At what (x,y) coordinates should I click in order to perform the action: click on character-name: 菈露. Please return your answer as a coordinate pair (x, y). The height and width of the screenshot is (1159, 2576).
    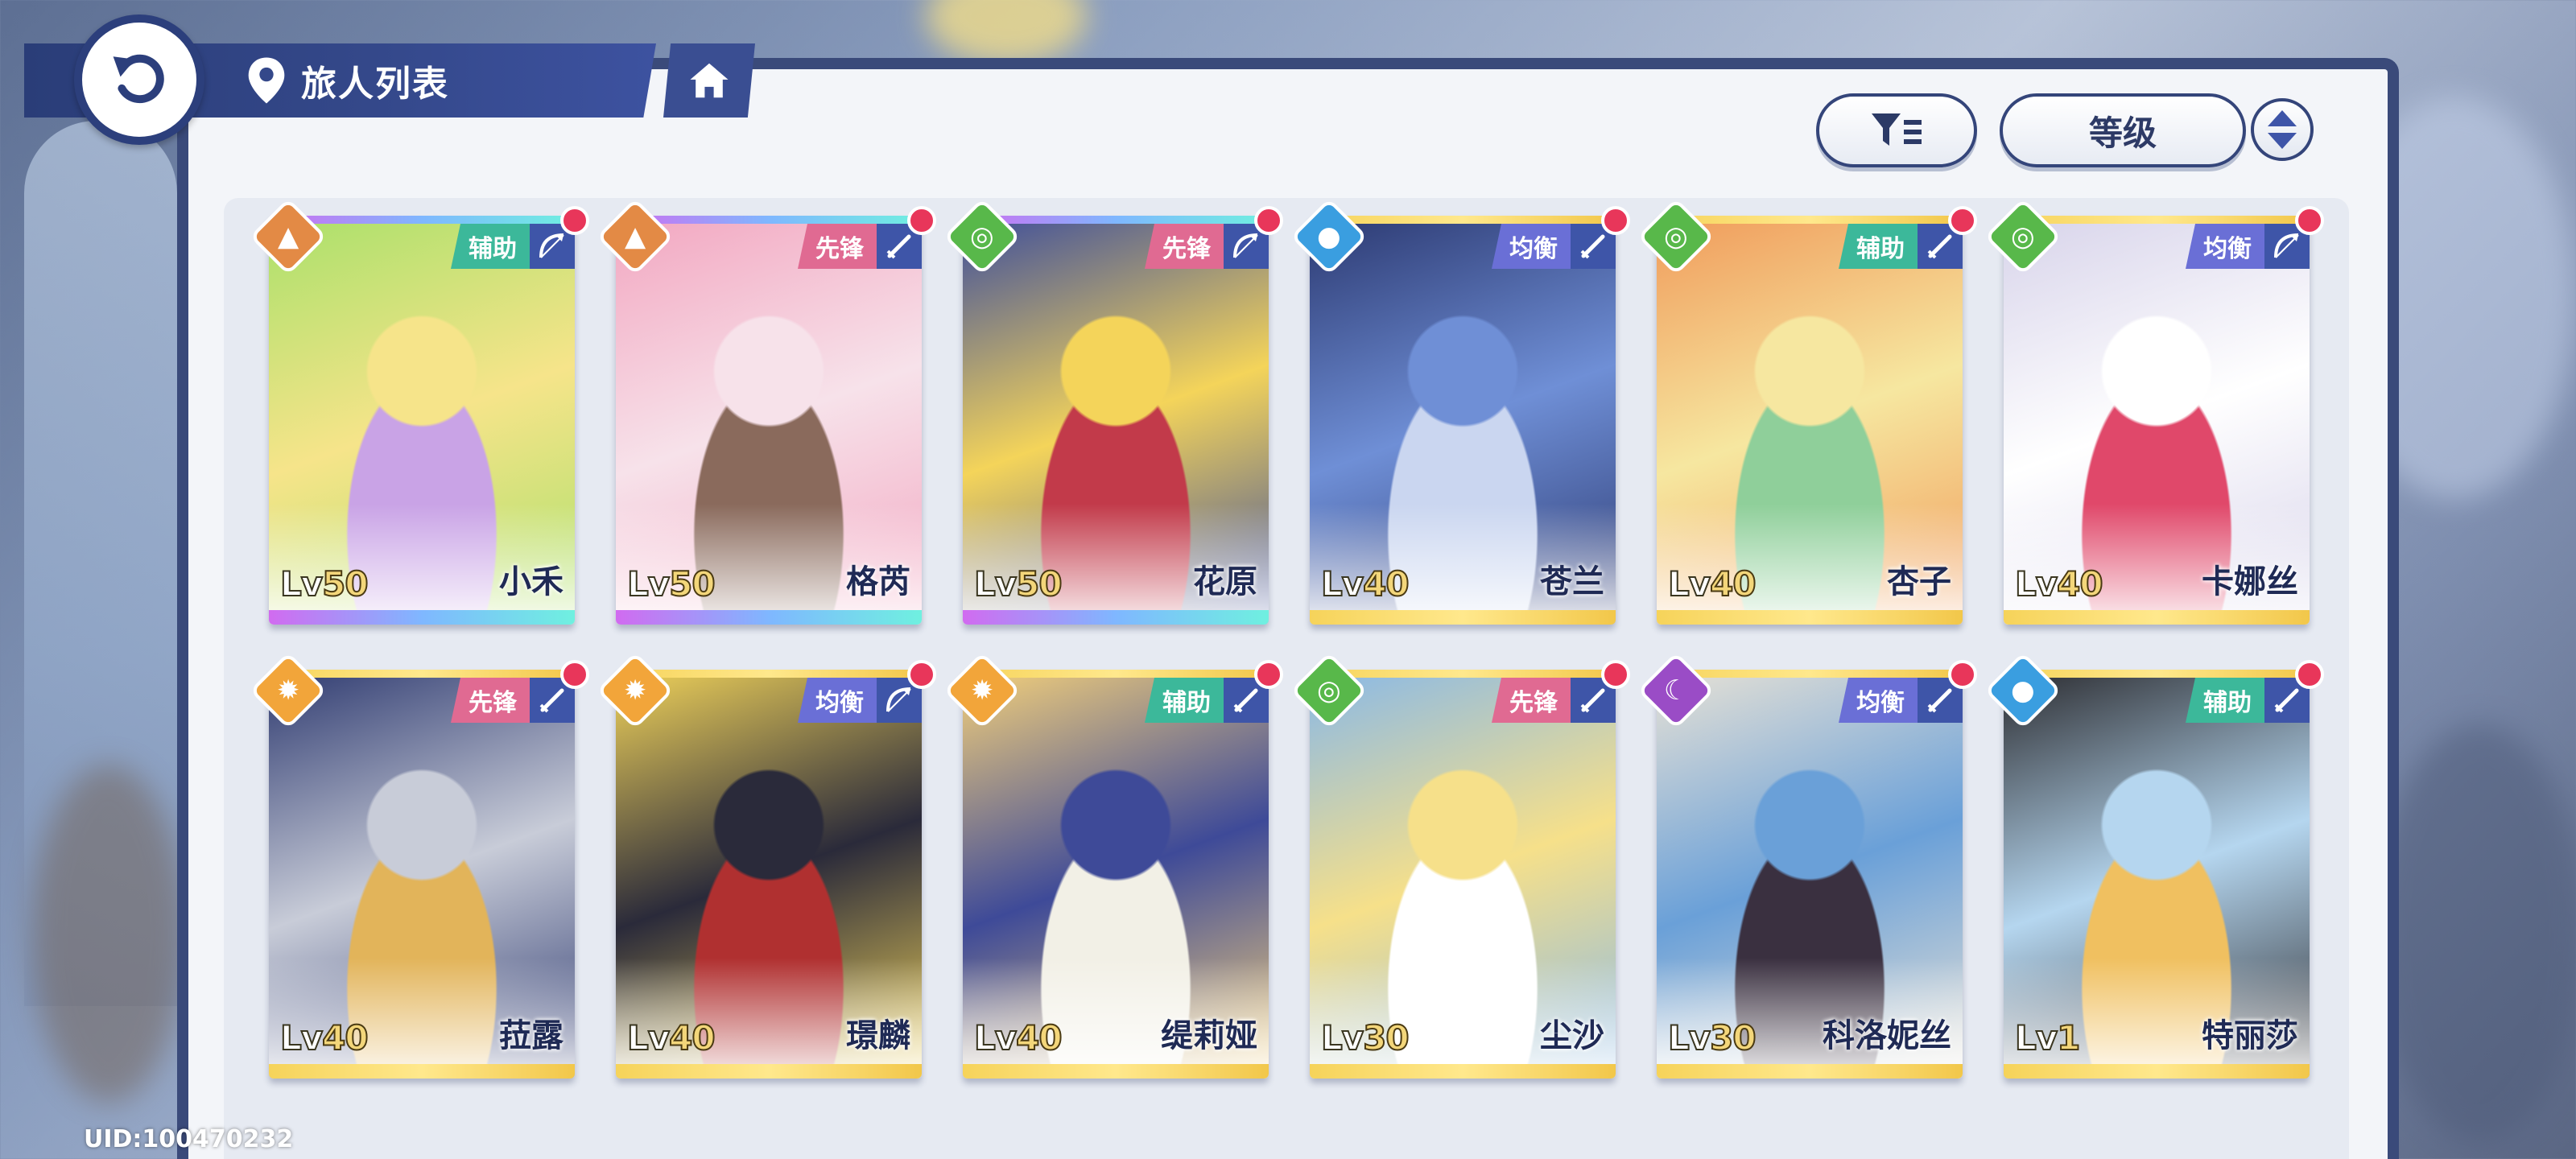
    Looking at the image, I should click on (531, 1035).